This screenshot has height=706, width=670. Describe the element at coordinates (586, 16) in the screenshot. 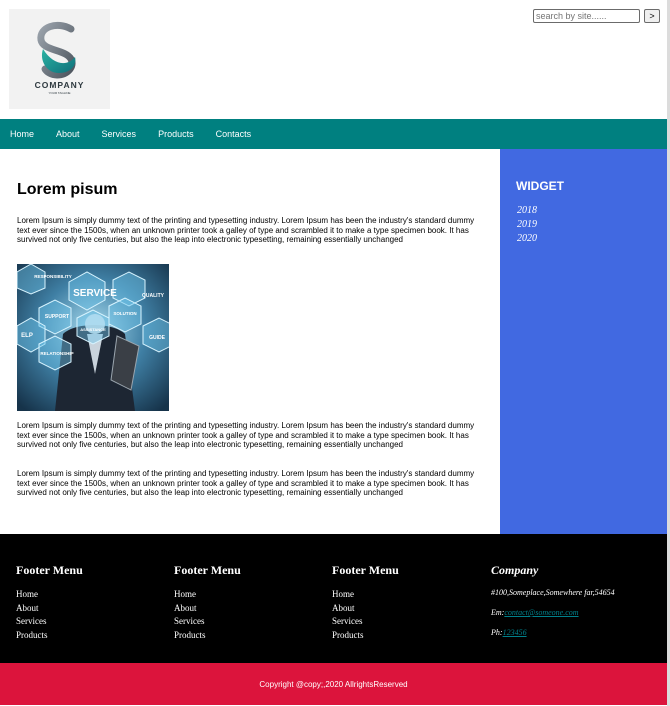

I see `search-input` at that location.